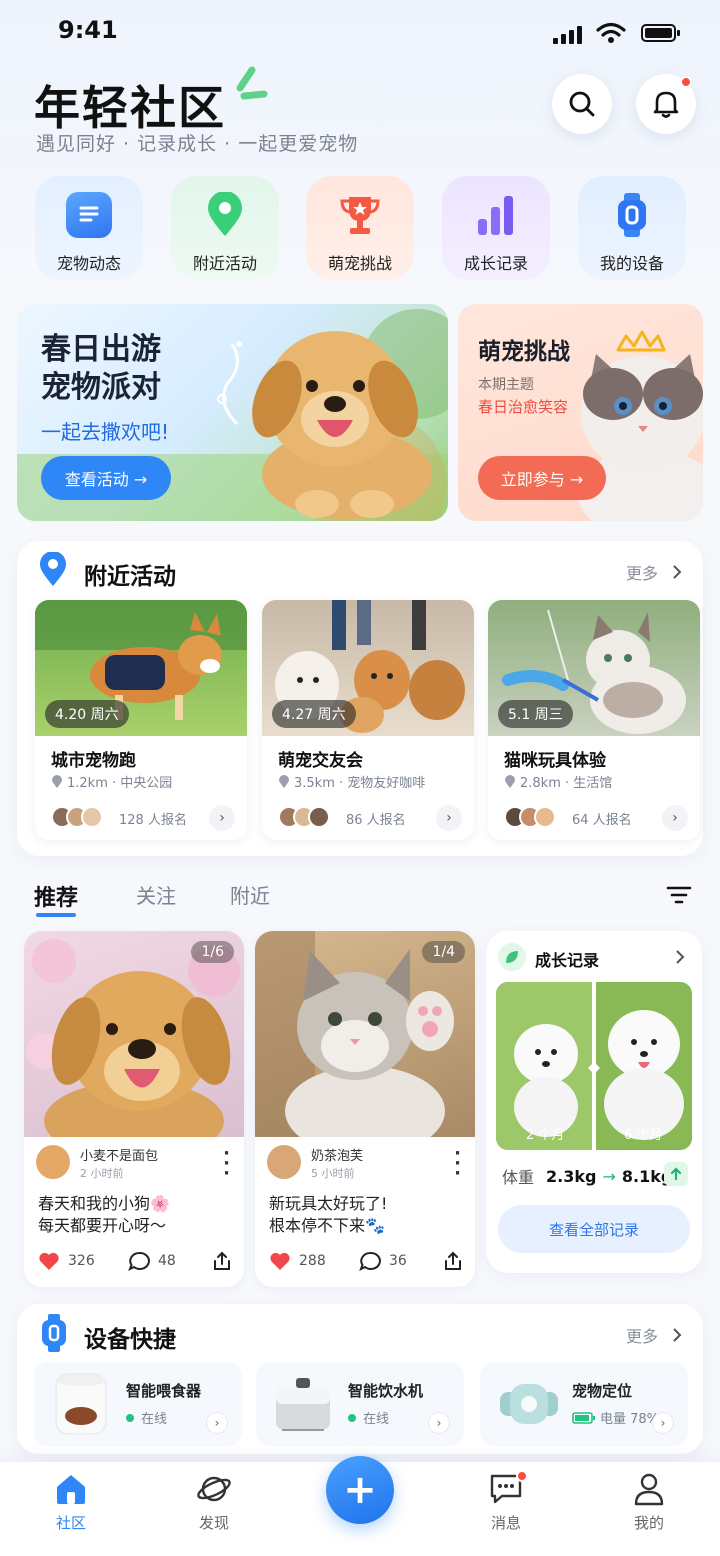 The height and width of the screenshot is (1556, 720). I want to click on pet-tracker-image, so click(529, 1404).